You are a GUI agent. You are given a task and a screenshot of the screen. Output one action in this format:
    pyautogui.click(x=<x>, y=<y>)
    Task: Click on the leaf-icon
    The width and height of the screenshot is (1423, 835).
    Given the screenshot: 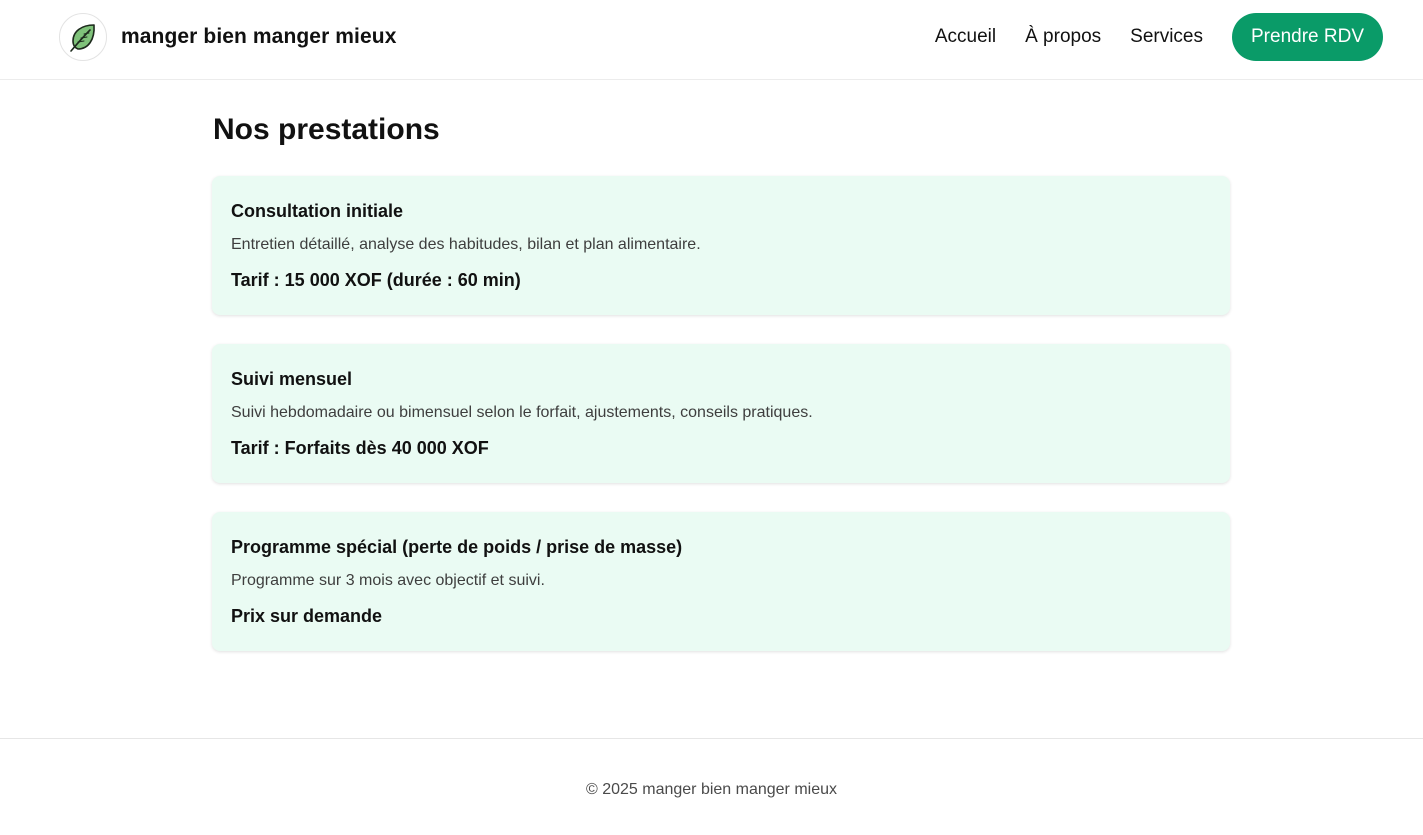 What is the action you would take?
    pyautogui.click(x=83, y=37)
    